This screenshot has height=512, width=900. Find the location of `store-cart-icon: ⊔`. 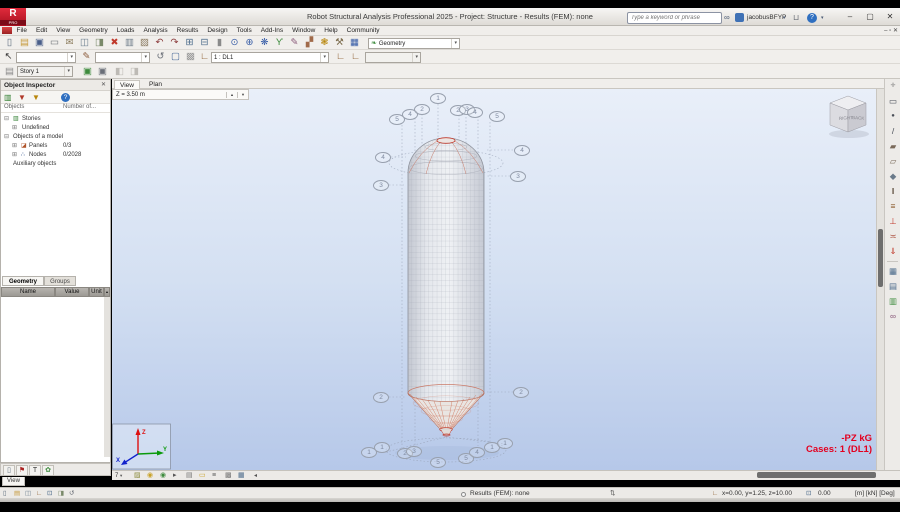

store-cart-icon: ⊔ is located at coordinates (796, 18).